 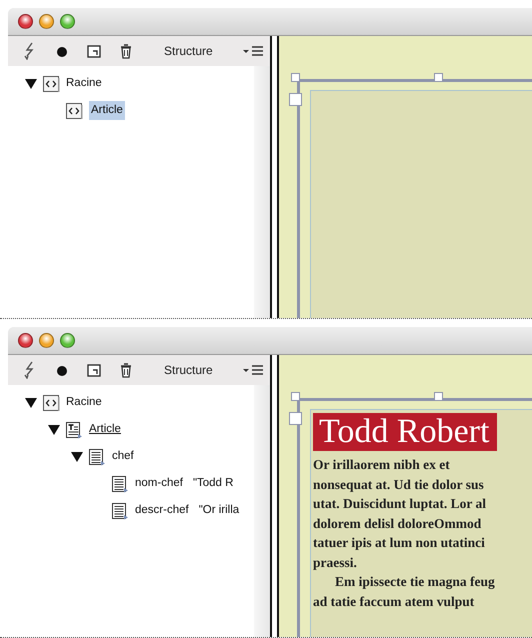 What do you see at coordinates (123, 457) in the screenshot?
I see `tree-item-label: chef` at bounding box center [123, 457].